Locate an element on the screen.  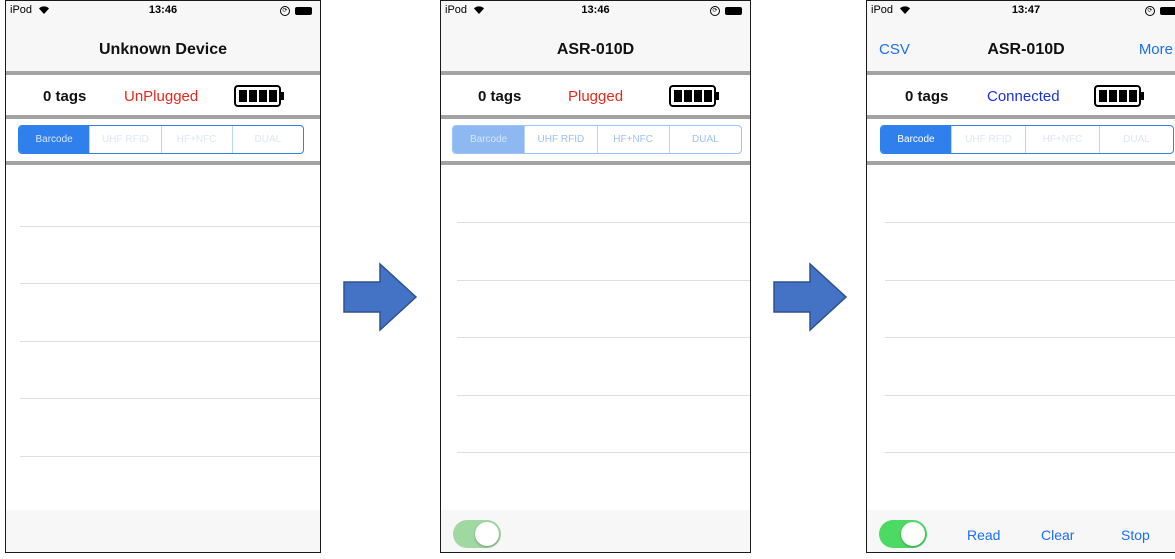
status-bar: iPod 13:47 ⟳ is located at coordinates (1021, 11).